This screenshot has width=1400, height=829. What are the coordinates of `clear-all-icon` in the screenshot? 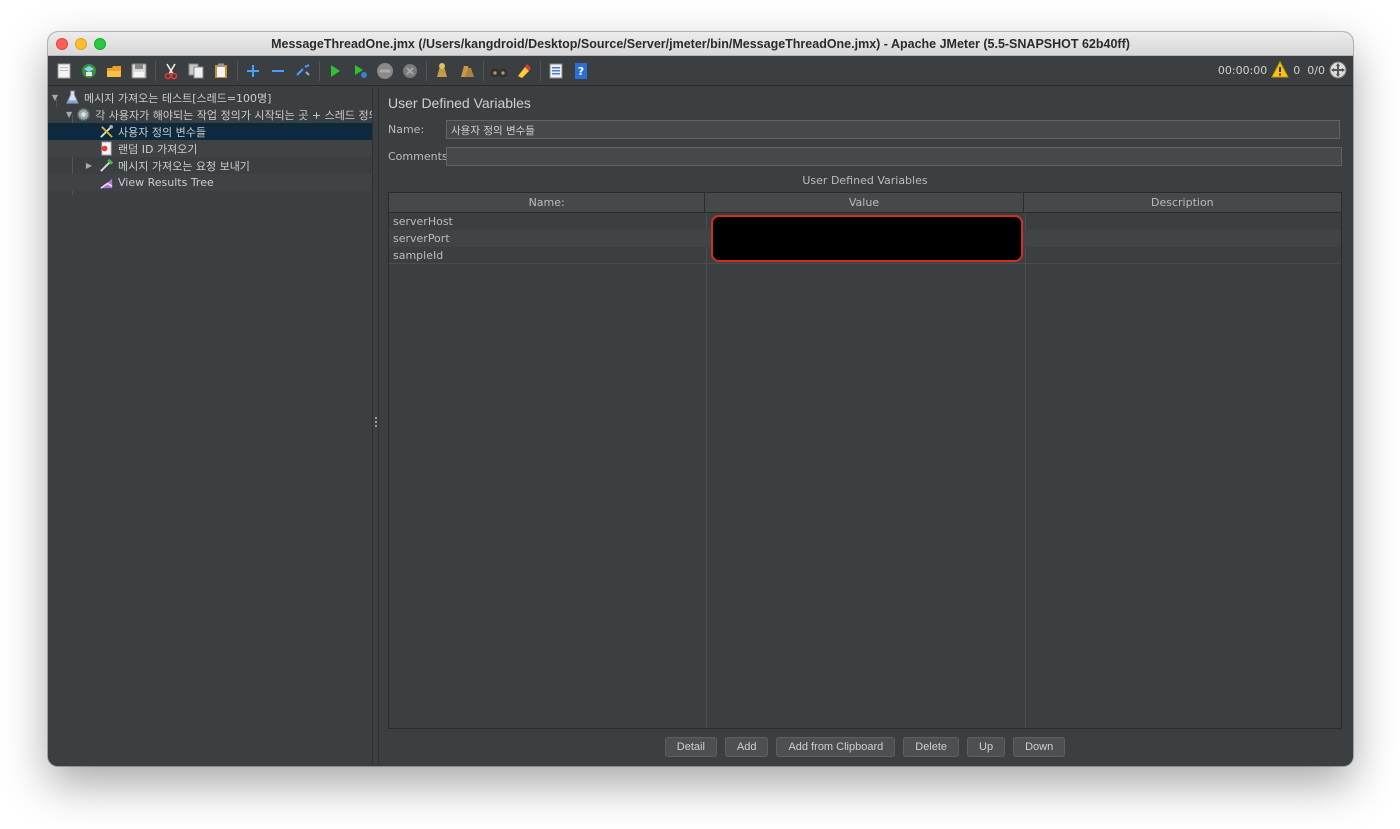 It's located at (467, 71).